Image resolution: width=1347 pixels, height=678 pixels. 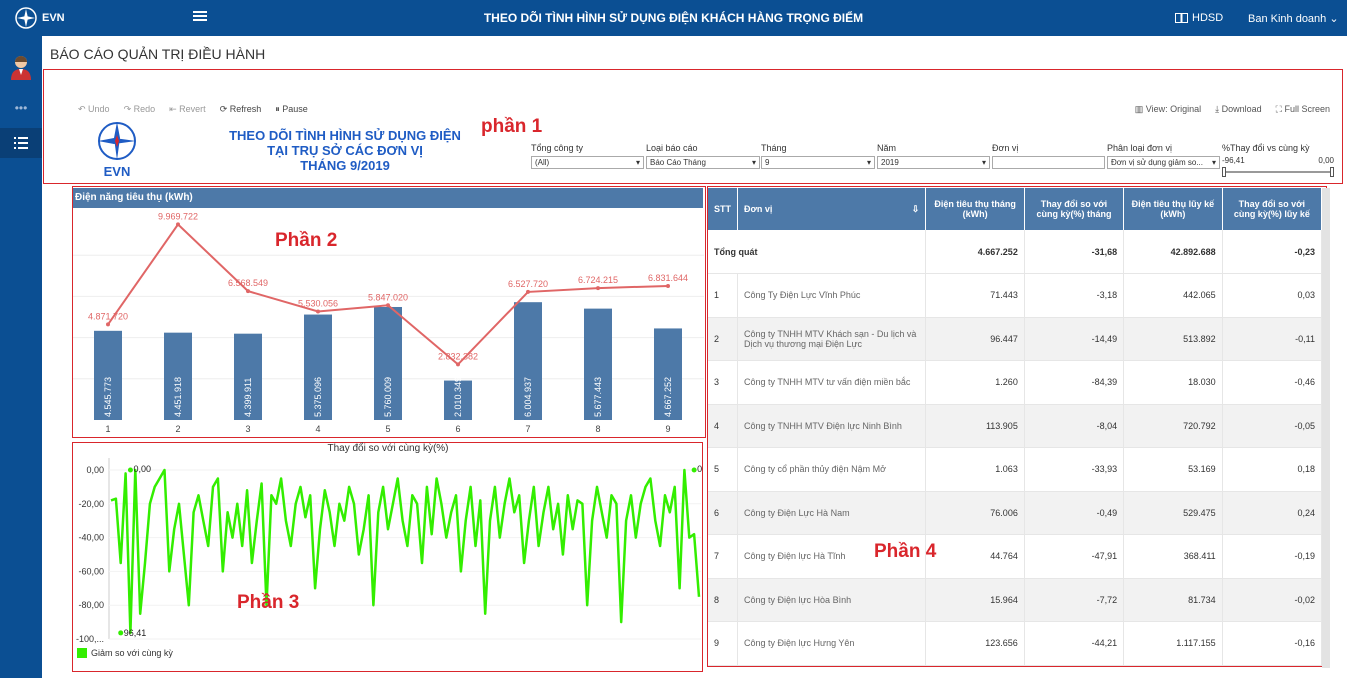 I want to click on sort-icon: ⇩, so click(x=916, y=209).